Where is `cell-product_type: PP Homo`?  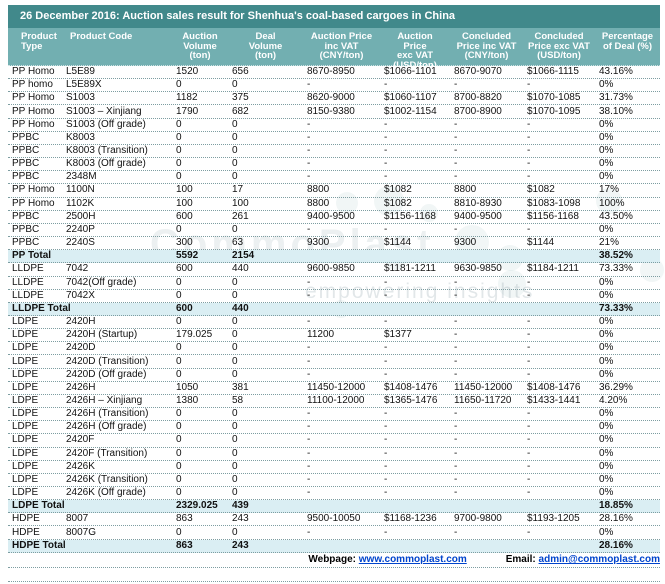 cell-product_type: PP Homo is located at coordinates (33, 190).